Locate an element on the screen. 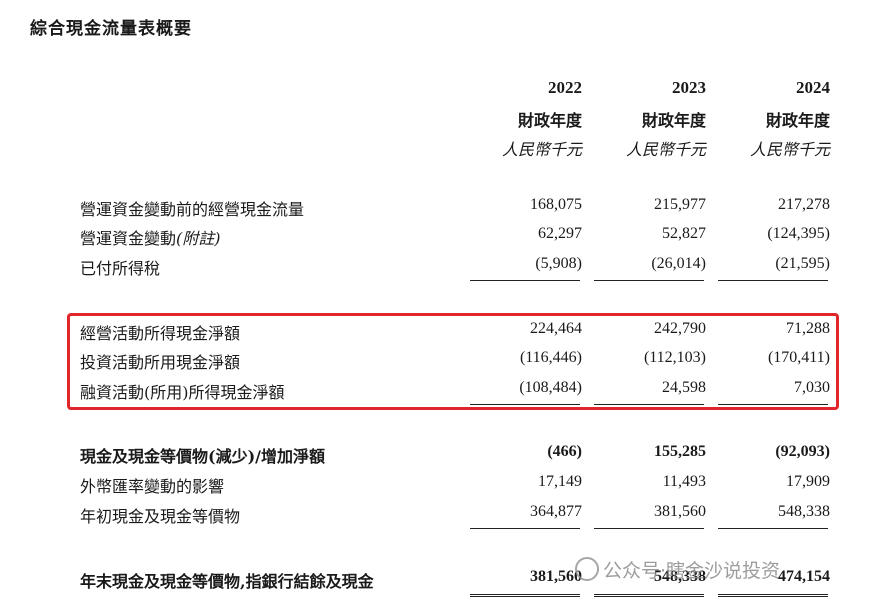 The image size is (890, 608). cell-2023: 24,598 is located at coordinates (684, 387).